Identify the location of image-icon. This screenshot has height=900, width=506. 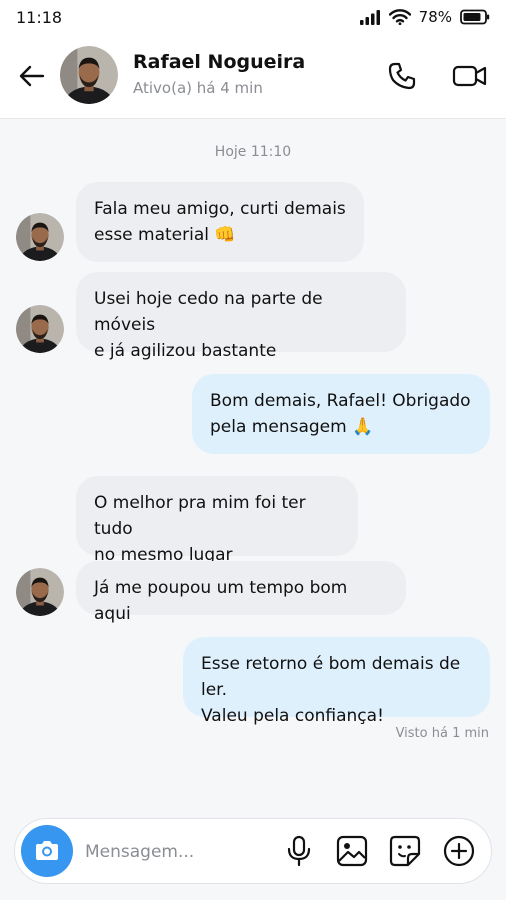
(352, 851).